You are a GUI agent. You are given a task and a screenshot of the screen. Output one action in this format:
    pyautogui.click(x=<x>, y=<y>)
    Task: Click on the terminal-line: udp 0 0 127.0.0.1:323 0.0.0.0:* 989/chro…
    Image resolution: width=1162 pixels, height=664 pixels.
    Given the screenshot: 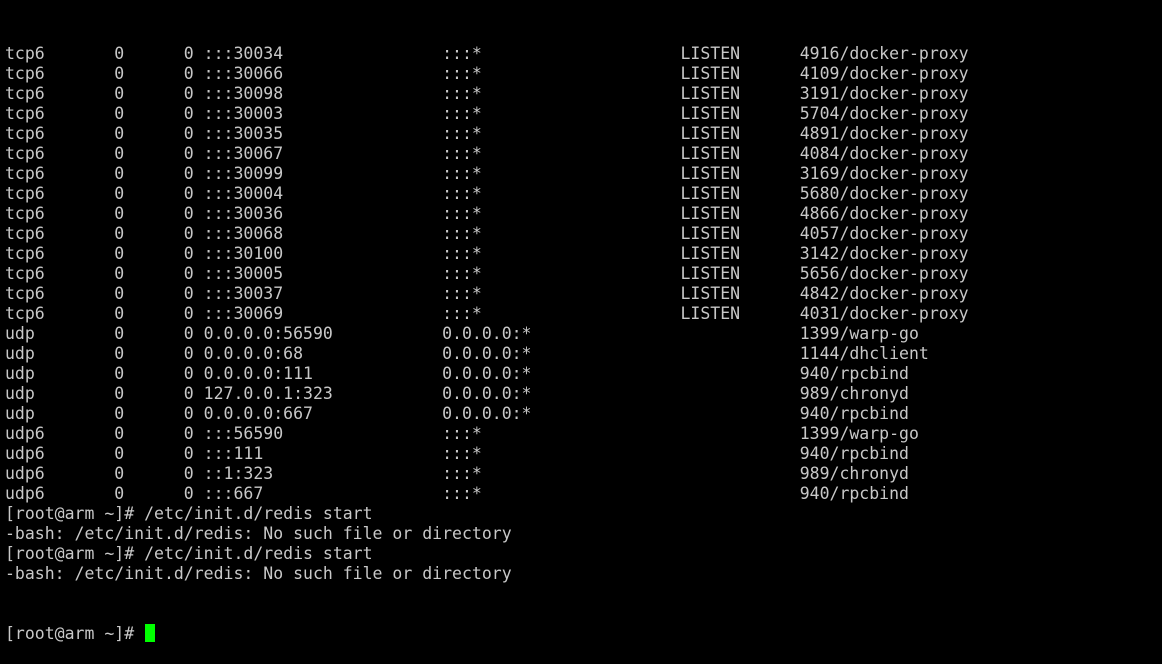 What is the action you would take?
    pyautogui.click(x=457, y=393)
    